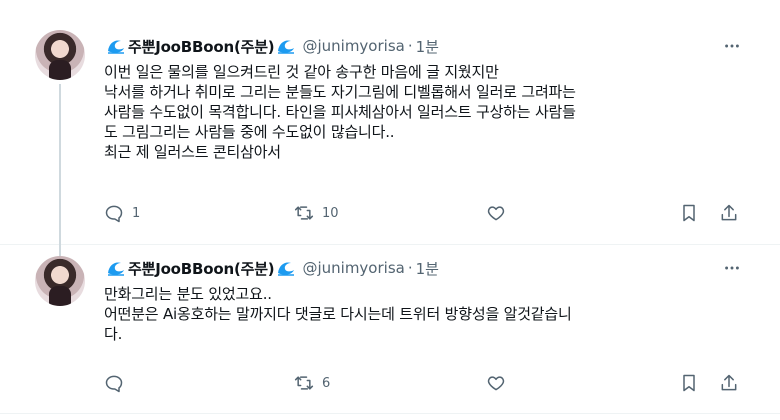 The height and width of the screenshot is (420, 780). Describe the element at coordinates (330, 213) in the screenshot. I see `retweet-count: 10` at that location.